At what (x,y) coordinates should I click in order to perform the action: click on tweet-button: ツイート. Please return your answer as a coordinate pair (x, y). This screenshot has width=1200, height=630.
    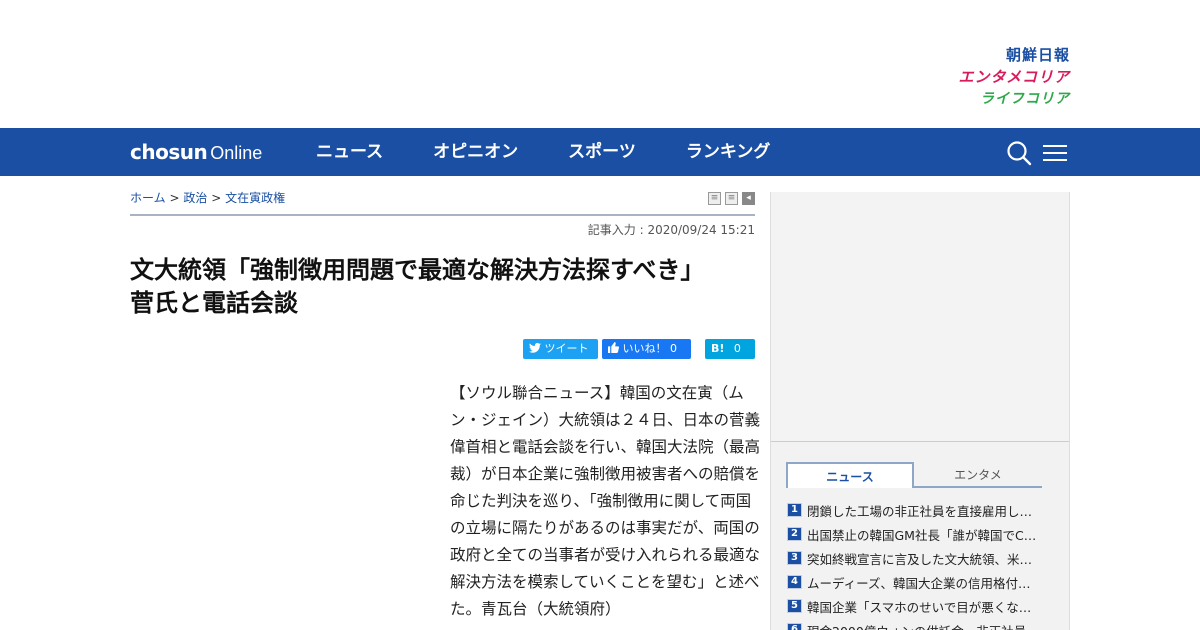
    Looking at the image, I should click on (560, 349).